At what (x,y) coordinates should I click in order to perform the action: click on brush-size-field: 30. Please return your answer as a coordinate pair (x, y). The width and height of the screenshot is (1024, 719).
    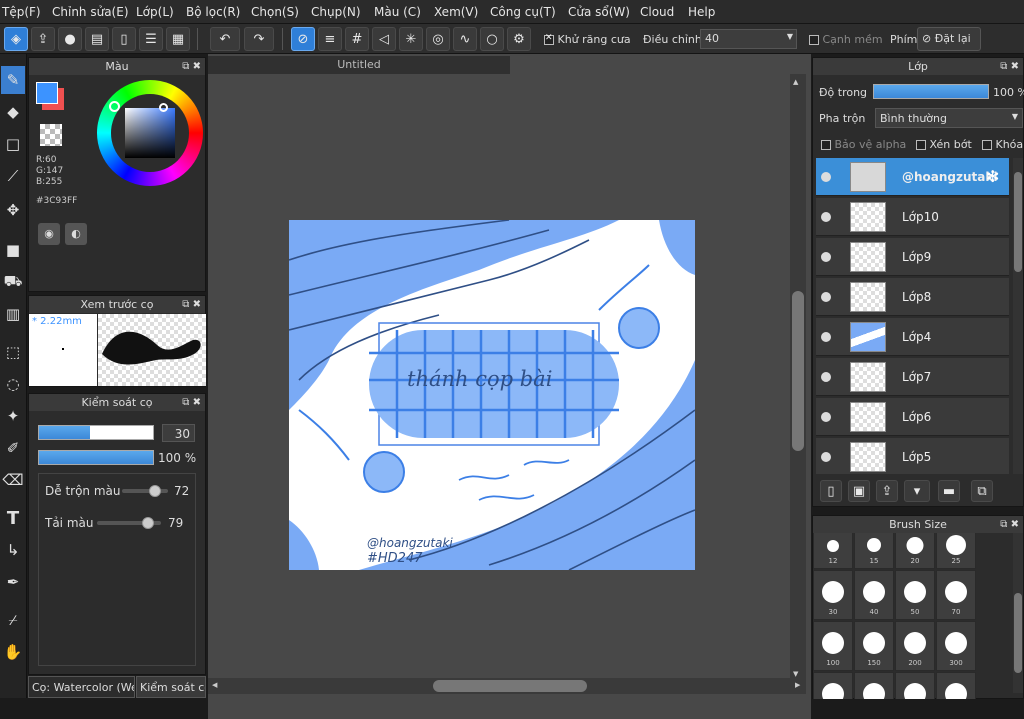
    Looking at the image, I should click on (178, 433).